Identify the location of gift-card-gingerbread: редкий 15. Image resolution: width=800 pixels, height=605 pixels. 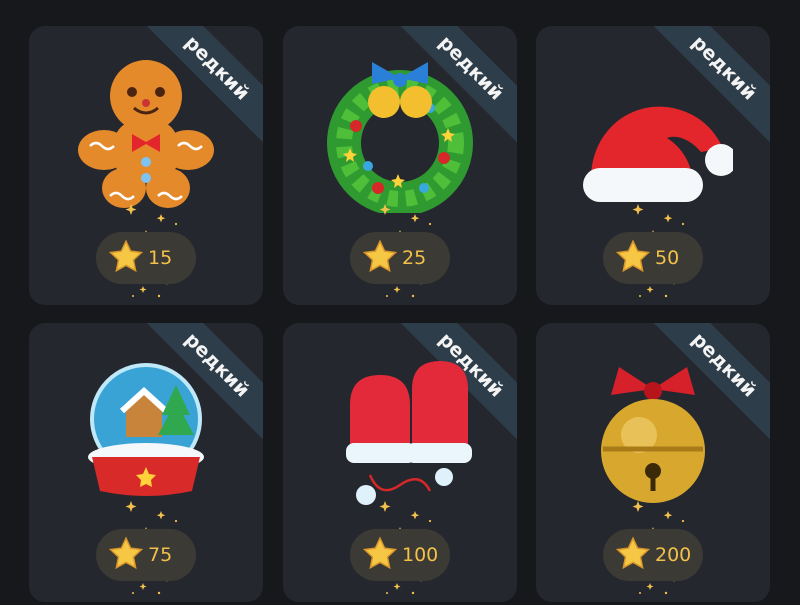
(146, 165).